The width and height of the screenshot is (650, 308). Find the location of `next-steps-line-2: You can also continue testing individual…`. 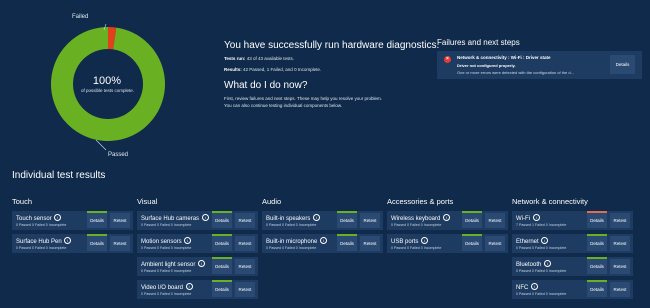

next-steps-line-2: You can also continue testing individual… is located at coordinates (283, 105).